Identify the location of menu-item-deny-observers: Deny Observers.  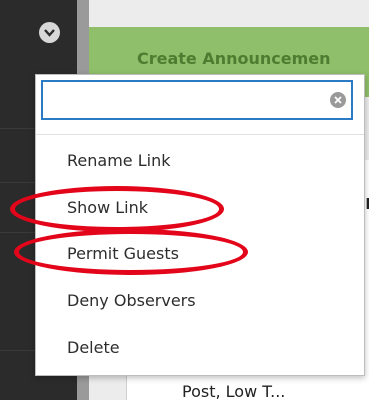
(131, 301).